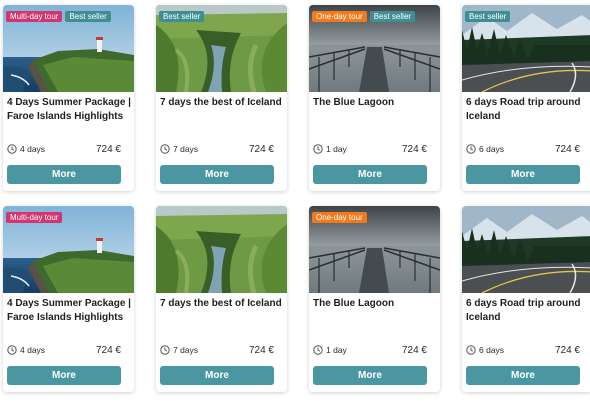  I want to click on tour-image: One-day tour Best seller, so click(374, 48).